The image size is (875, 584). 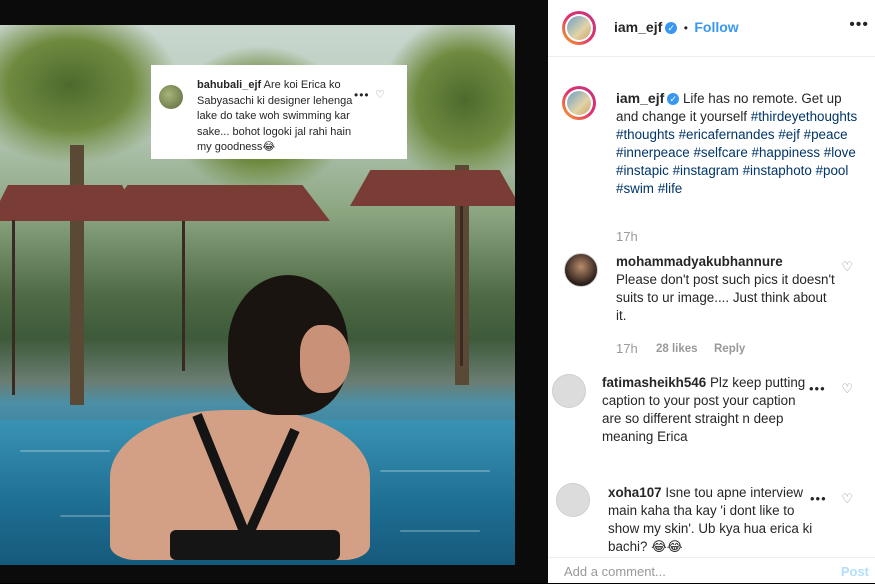 What do you see at coordinates (706, 170) in the screenshot?
I see `hashtag-link: #instagram` at bounding box center [706, 170].